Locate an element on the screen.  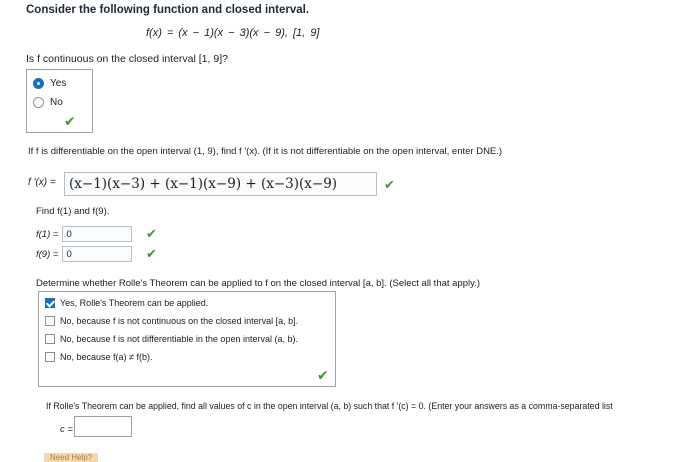
help-bar: Need Help? is located at coordinates (139, 457).